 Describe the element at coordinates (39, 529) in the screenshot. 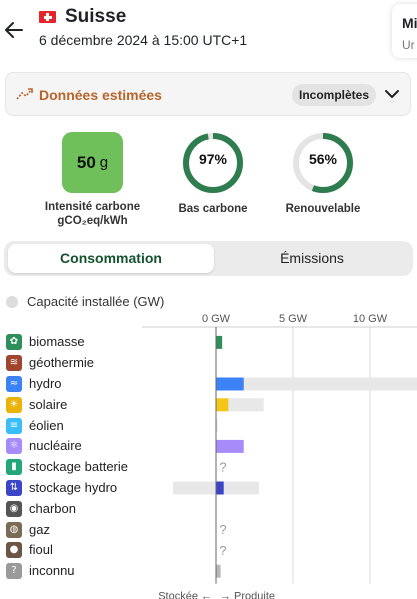

I see `source-label-9: gaz` at that location.